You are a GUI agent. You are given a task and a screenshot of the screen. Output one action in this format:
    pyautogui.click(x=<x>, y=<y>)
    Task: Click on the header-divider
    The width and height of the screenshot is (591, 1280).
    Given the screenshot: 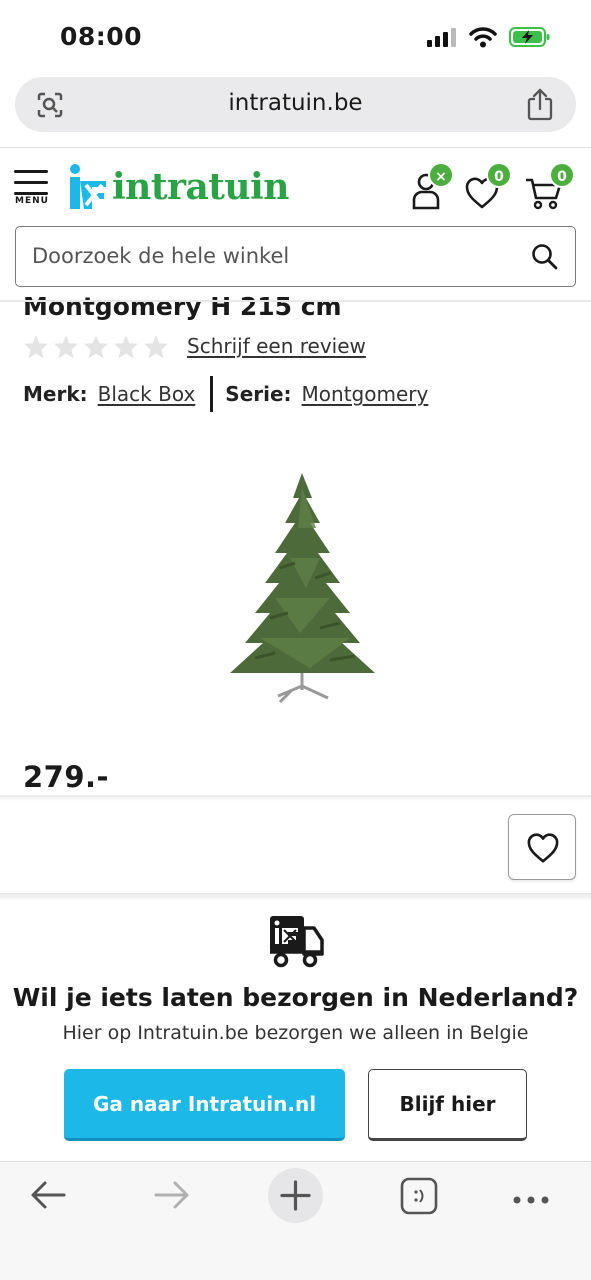 What is the action you would take?
    pyautogui.click(x=295, y=301)
    